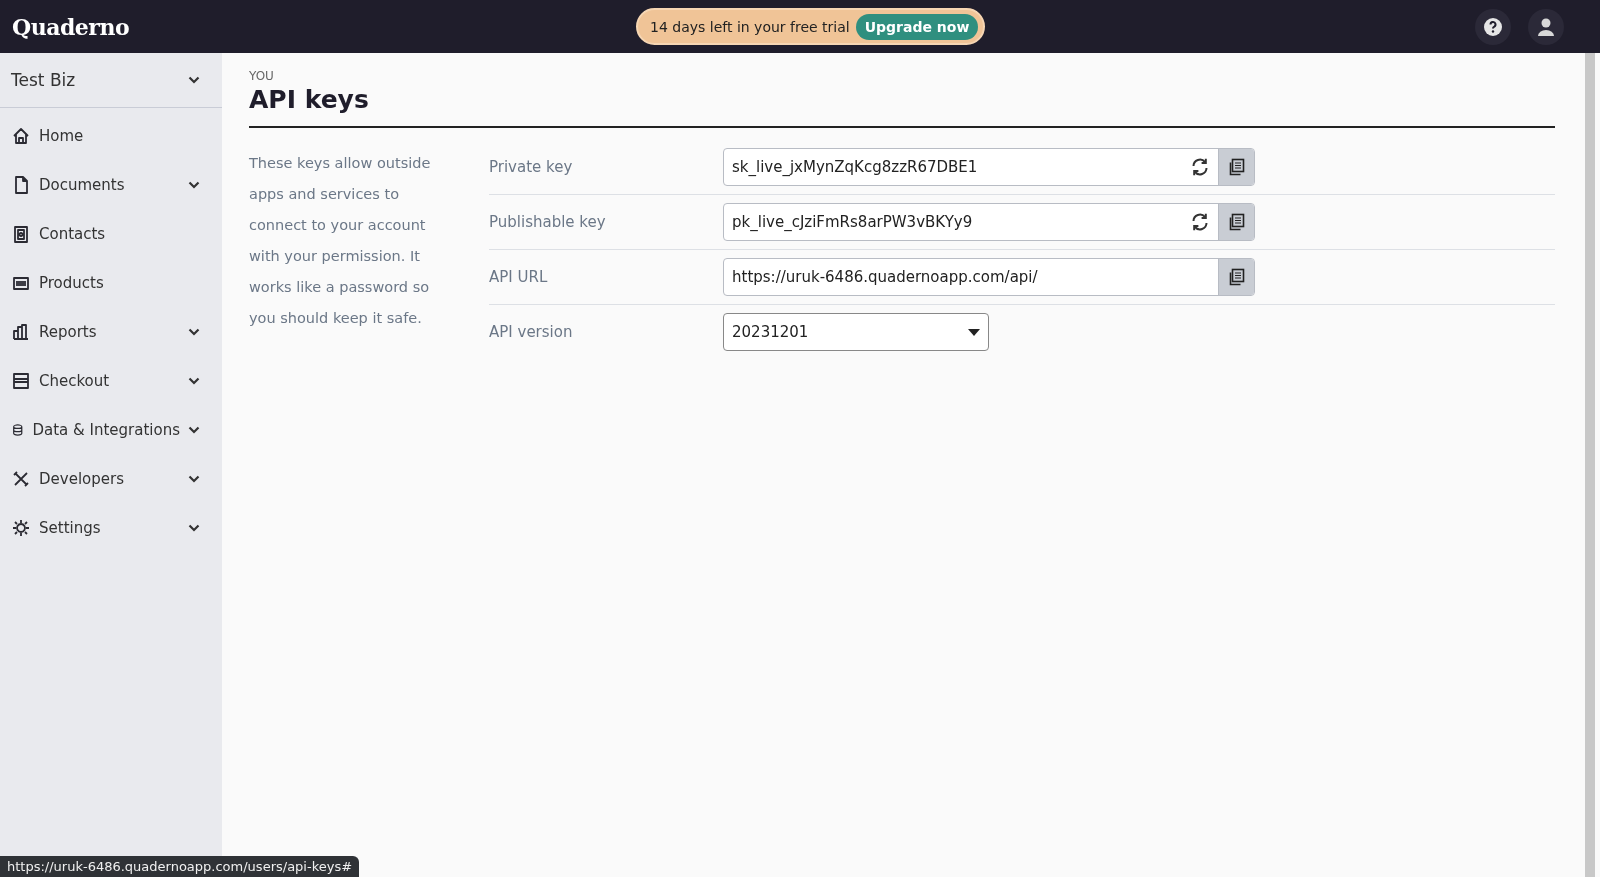 Image resolution: width=1600 pixels, height=877 pixels. What do you see at coordinates (989, 222) in the screenshot?
I see `key-input-field: pk_live_cJziFmRs8arPW3vBKYy9` at bounding box center [989, 222].